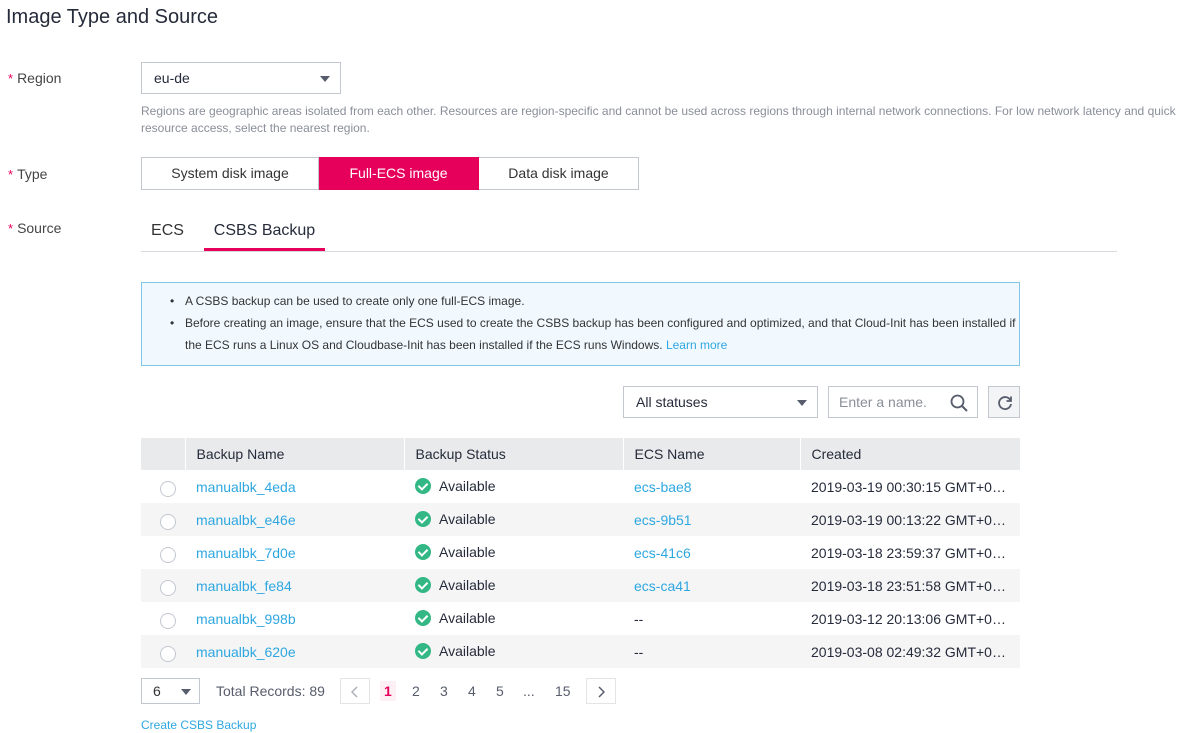  What do you see at coordinates (157, 691) in the screenshot?
I see `page-size-value: 6` at bounding box center [157, 691].